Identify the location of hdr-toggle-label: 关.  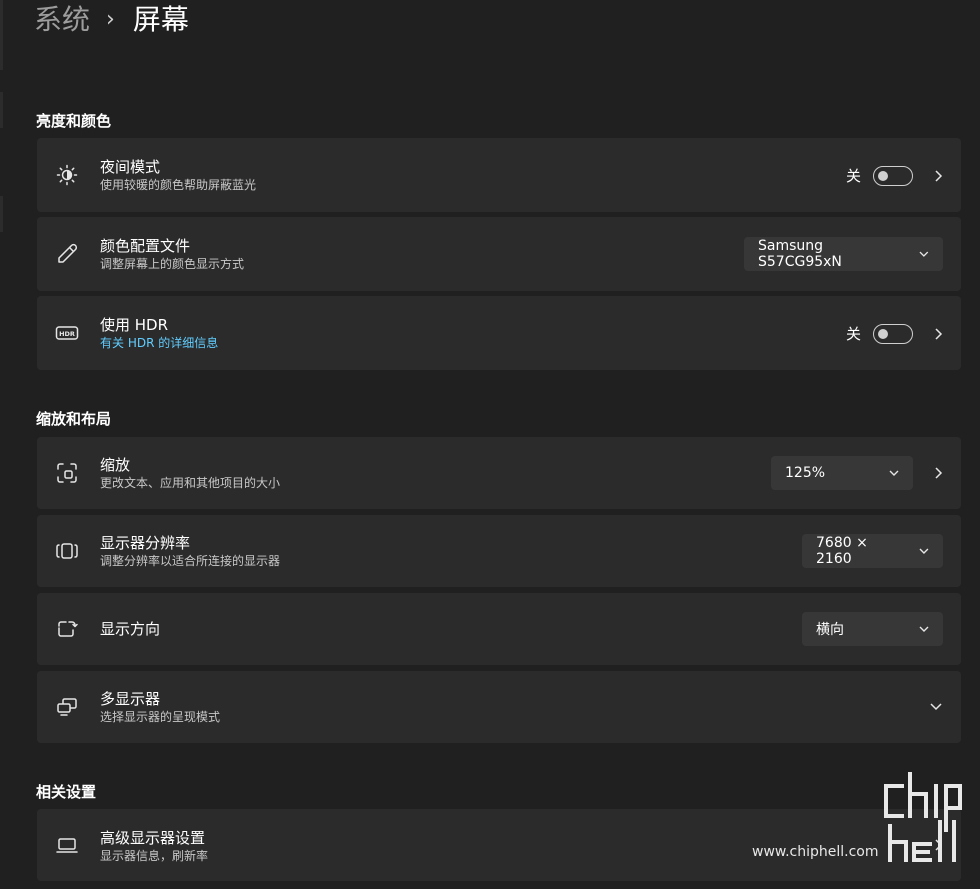
(853, 334).